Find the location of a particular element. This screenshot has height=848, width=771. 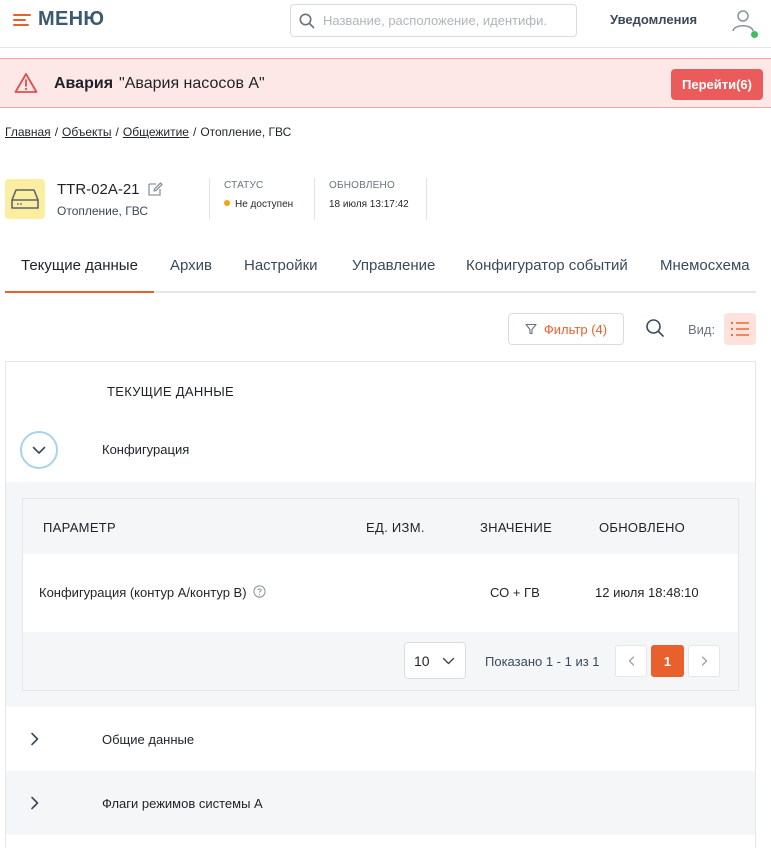

alarm-kind: Авария is located at coordinates (84, 83).